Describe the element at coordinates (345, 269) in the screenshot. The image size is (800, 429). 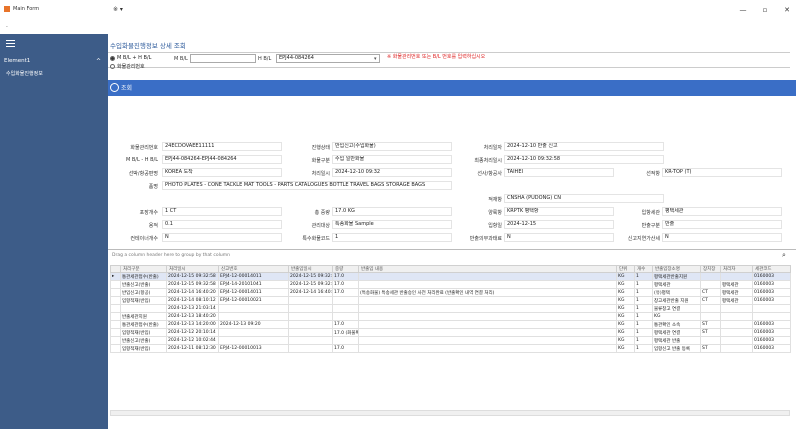
I see `column-header: 중량` at that location.